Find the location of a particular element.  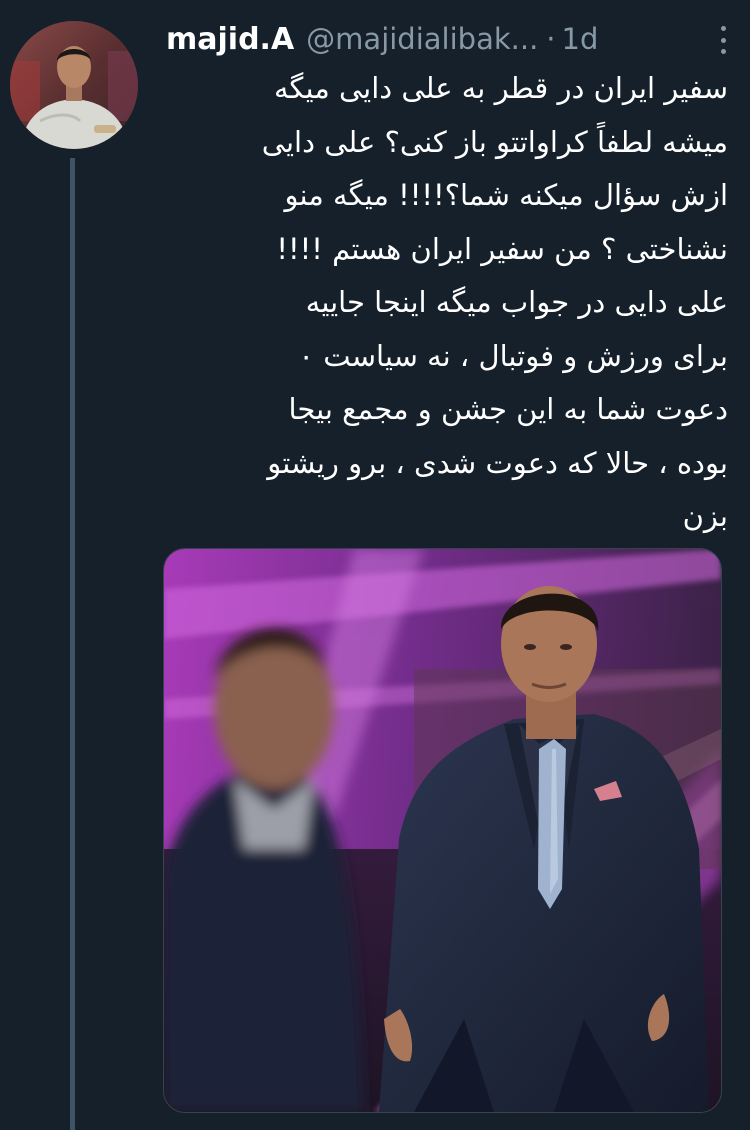

tweet-header: majid.A @majidialibak... · 1d is located at coordinates (451, 39).